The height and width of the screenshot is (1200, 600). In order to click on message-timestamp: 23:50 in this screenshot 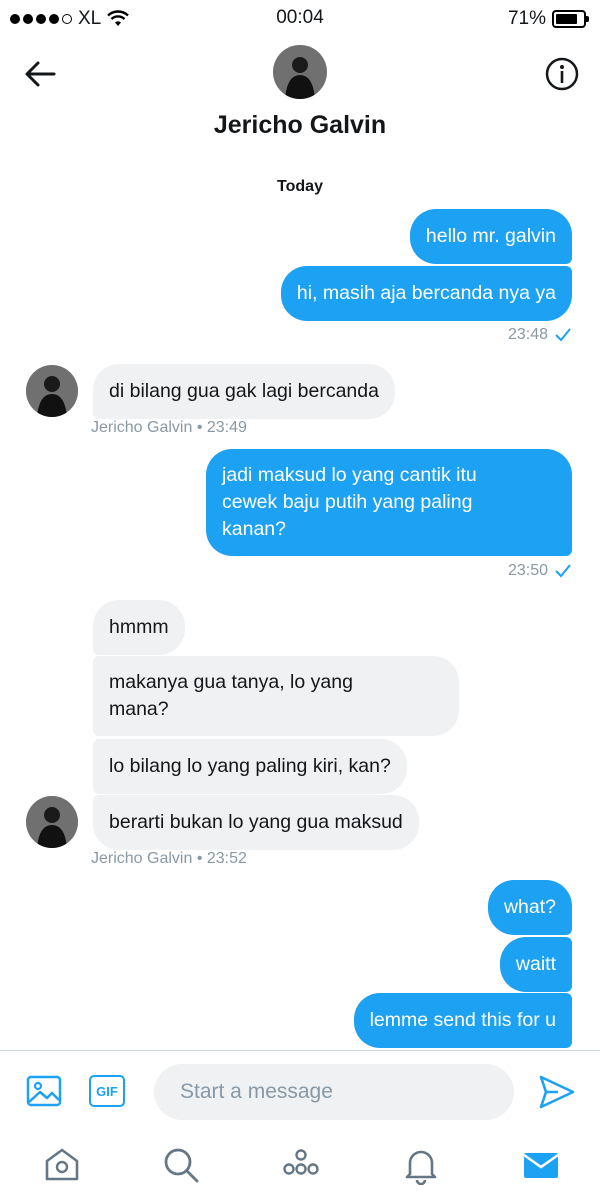, I will do `click(540, 571)`.